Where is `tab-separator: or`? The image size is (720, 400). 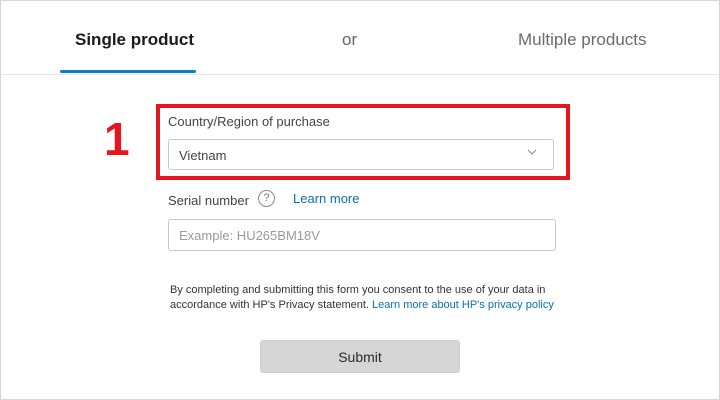
tab-separator: or is located at coordinates (350, 39).